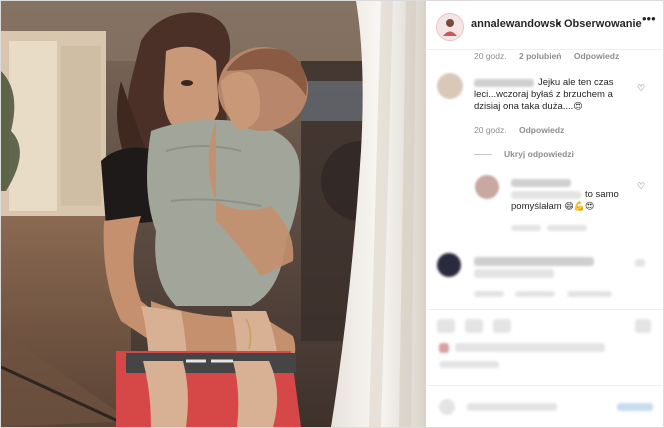  Describe the element at coordinates (643, 326) in the screenshot. I see `save-icon-blurred` at that location.